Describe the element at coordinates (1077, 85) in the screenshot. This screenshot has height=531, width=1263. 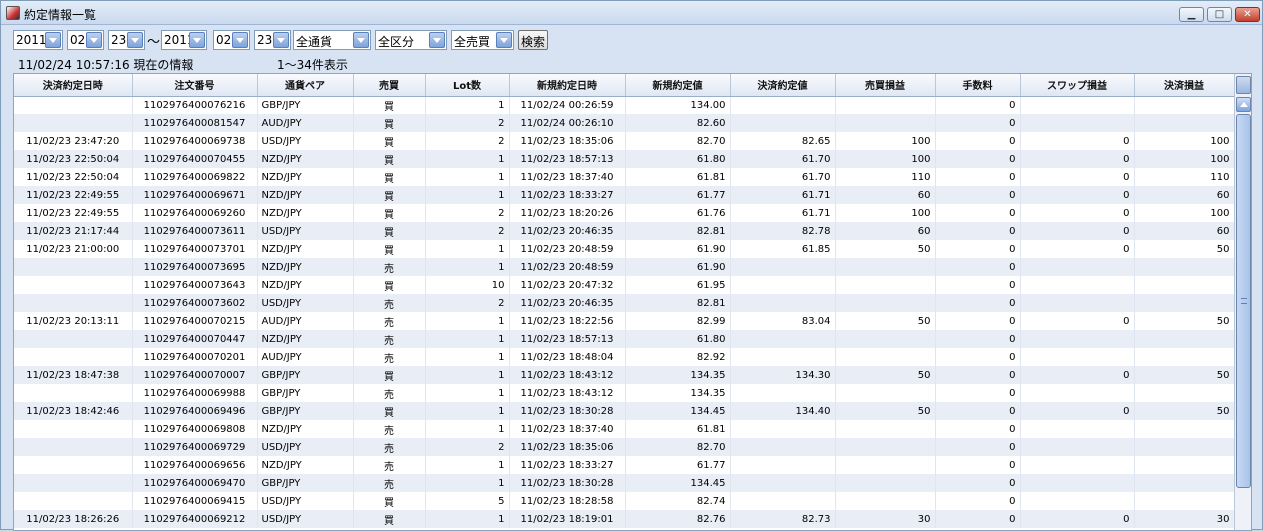
I see `column-header-swap-pl: スワップ損益` at that location.